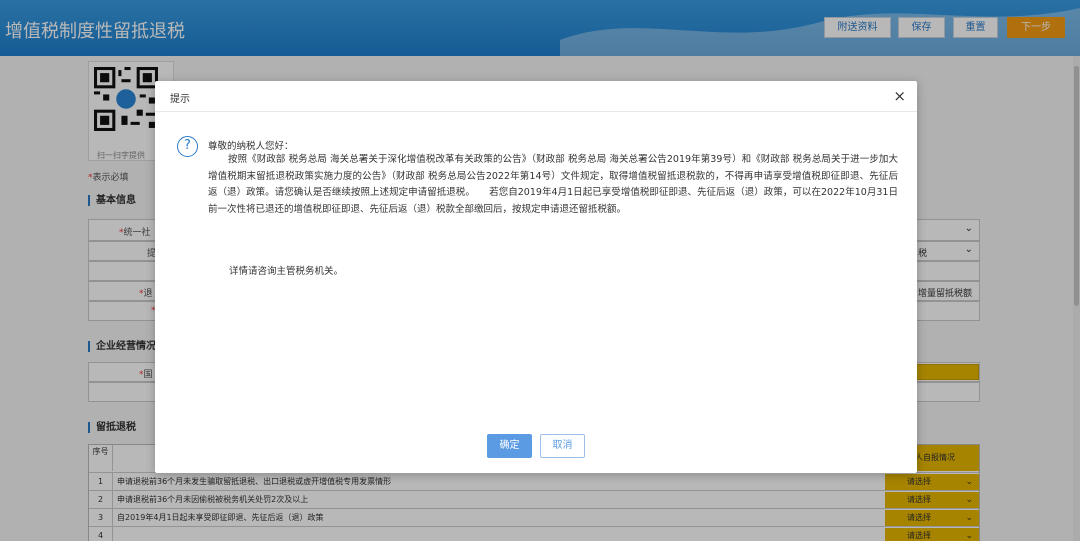 The image size is (1080, 541). What do you see at coordinates (187, 146) in the screenshot?
I see `question-icon: ?` at bounding box center [187, 146].